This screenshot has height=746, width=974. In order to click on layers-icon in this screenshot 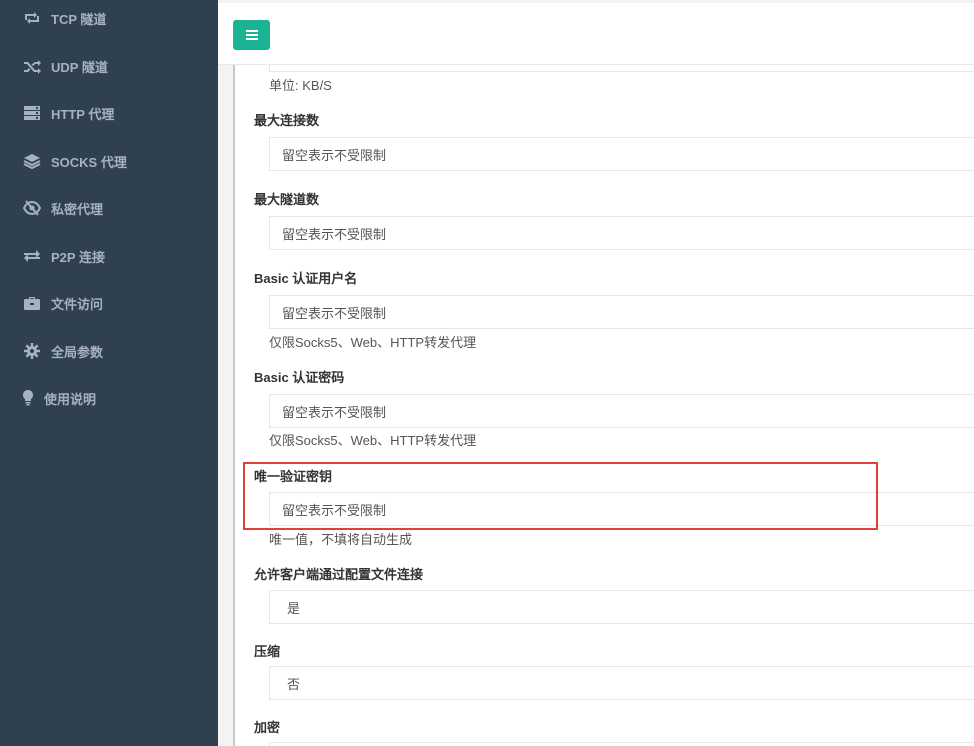, I will do `click(32, 161)`.